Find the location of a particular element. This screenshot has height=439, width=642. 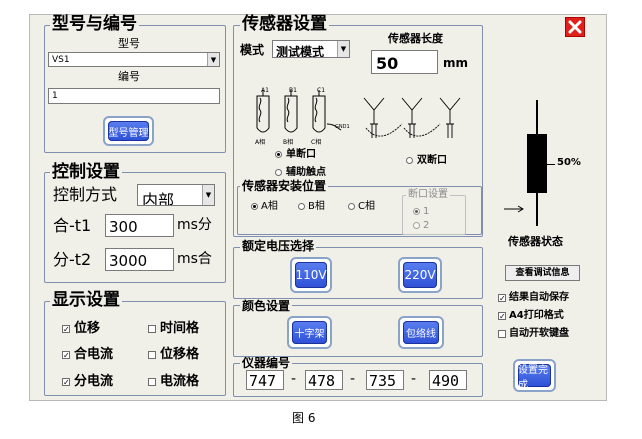

sensor-status-indicator: 50% is located at coordinates (540, 165).